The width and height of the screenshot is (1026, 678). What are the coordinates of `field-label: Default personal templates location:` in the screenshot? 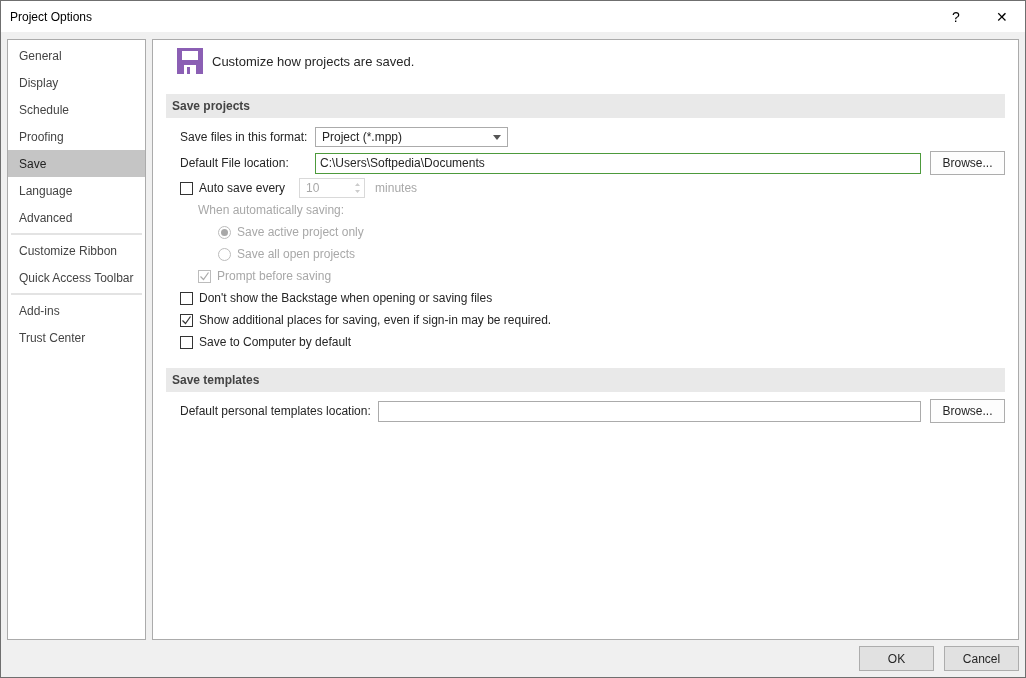 It's located at (275, 411).